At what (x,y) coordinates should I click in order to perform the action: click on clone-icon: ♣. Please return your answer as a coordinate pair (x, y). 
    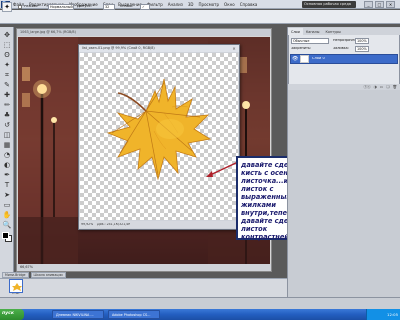
    Looking at the image, I should click on (7, 115).